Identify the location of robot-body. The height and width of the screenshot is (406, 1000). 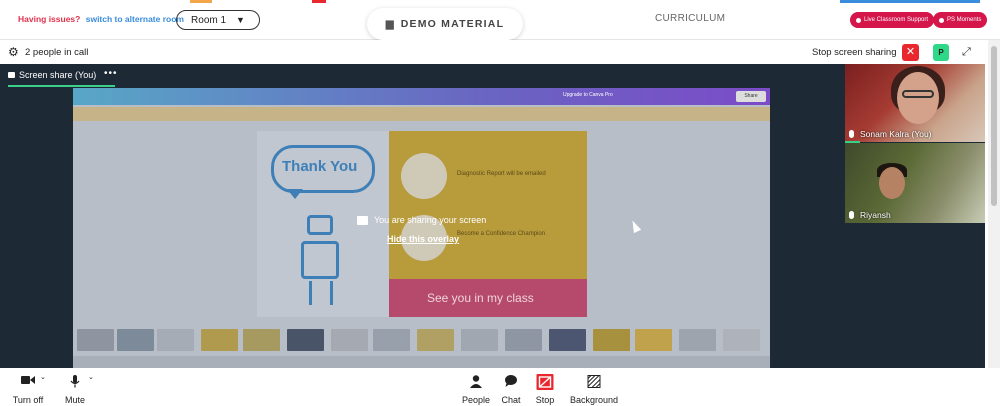
(320, 260).